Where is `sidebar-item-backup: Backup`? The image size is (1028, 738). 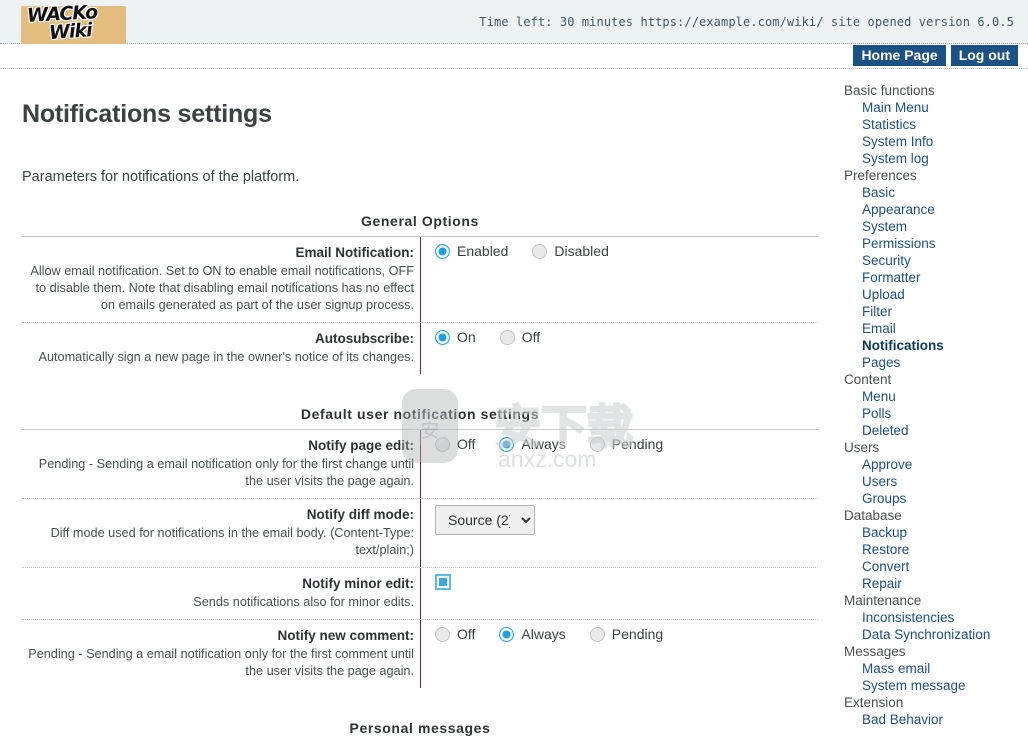
sidebar-item-backup: Backup is located at coordinates (933, 532).